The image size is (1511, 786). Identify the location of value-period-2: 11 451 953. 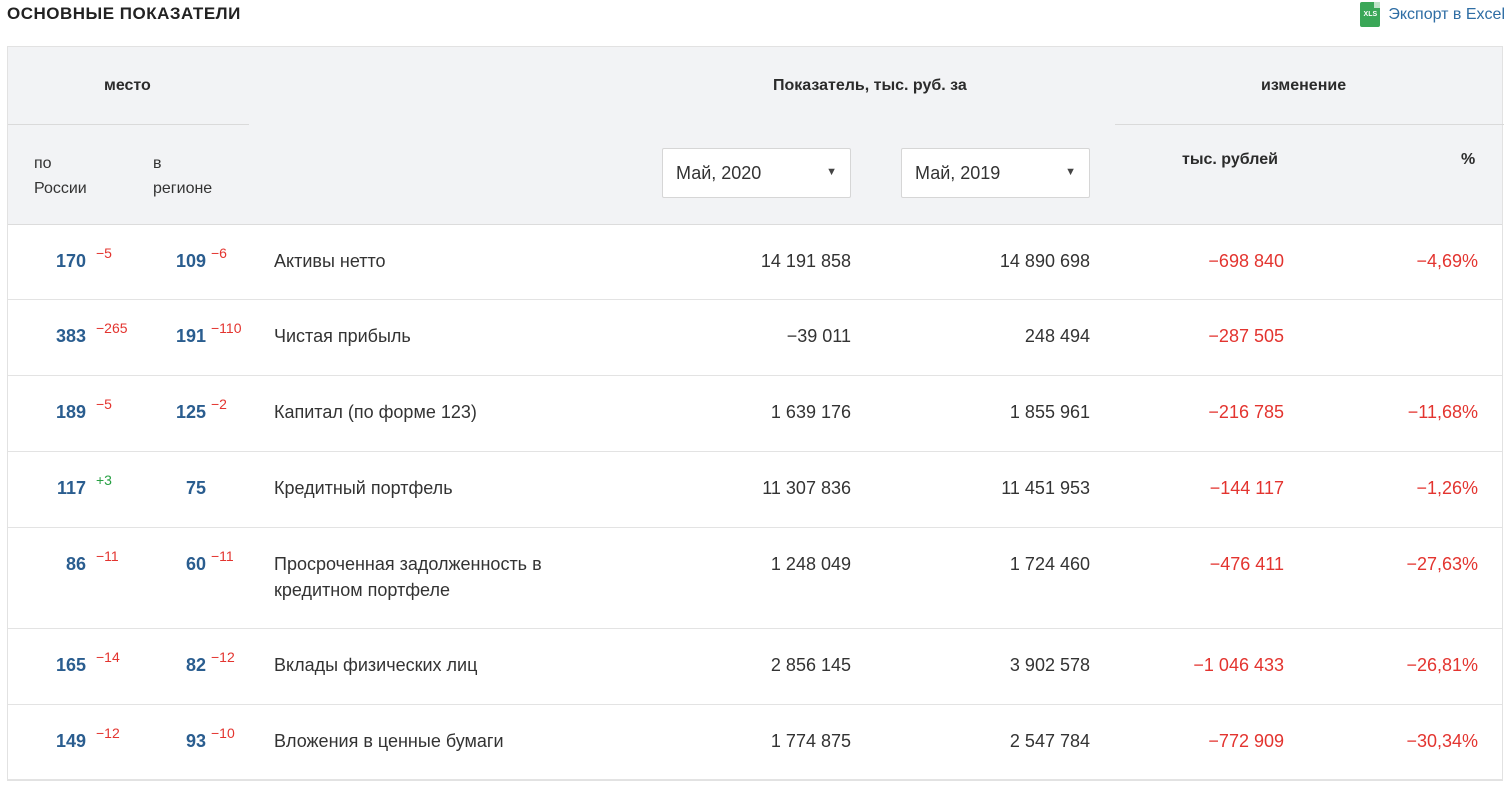
(1045, 488).